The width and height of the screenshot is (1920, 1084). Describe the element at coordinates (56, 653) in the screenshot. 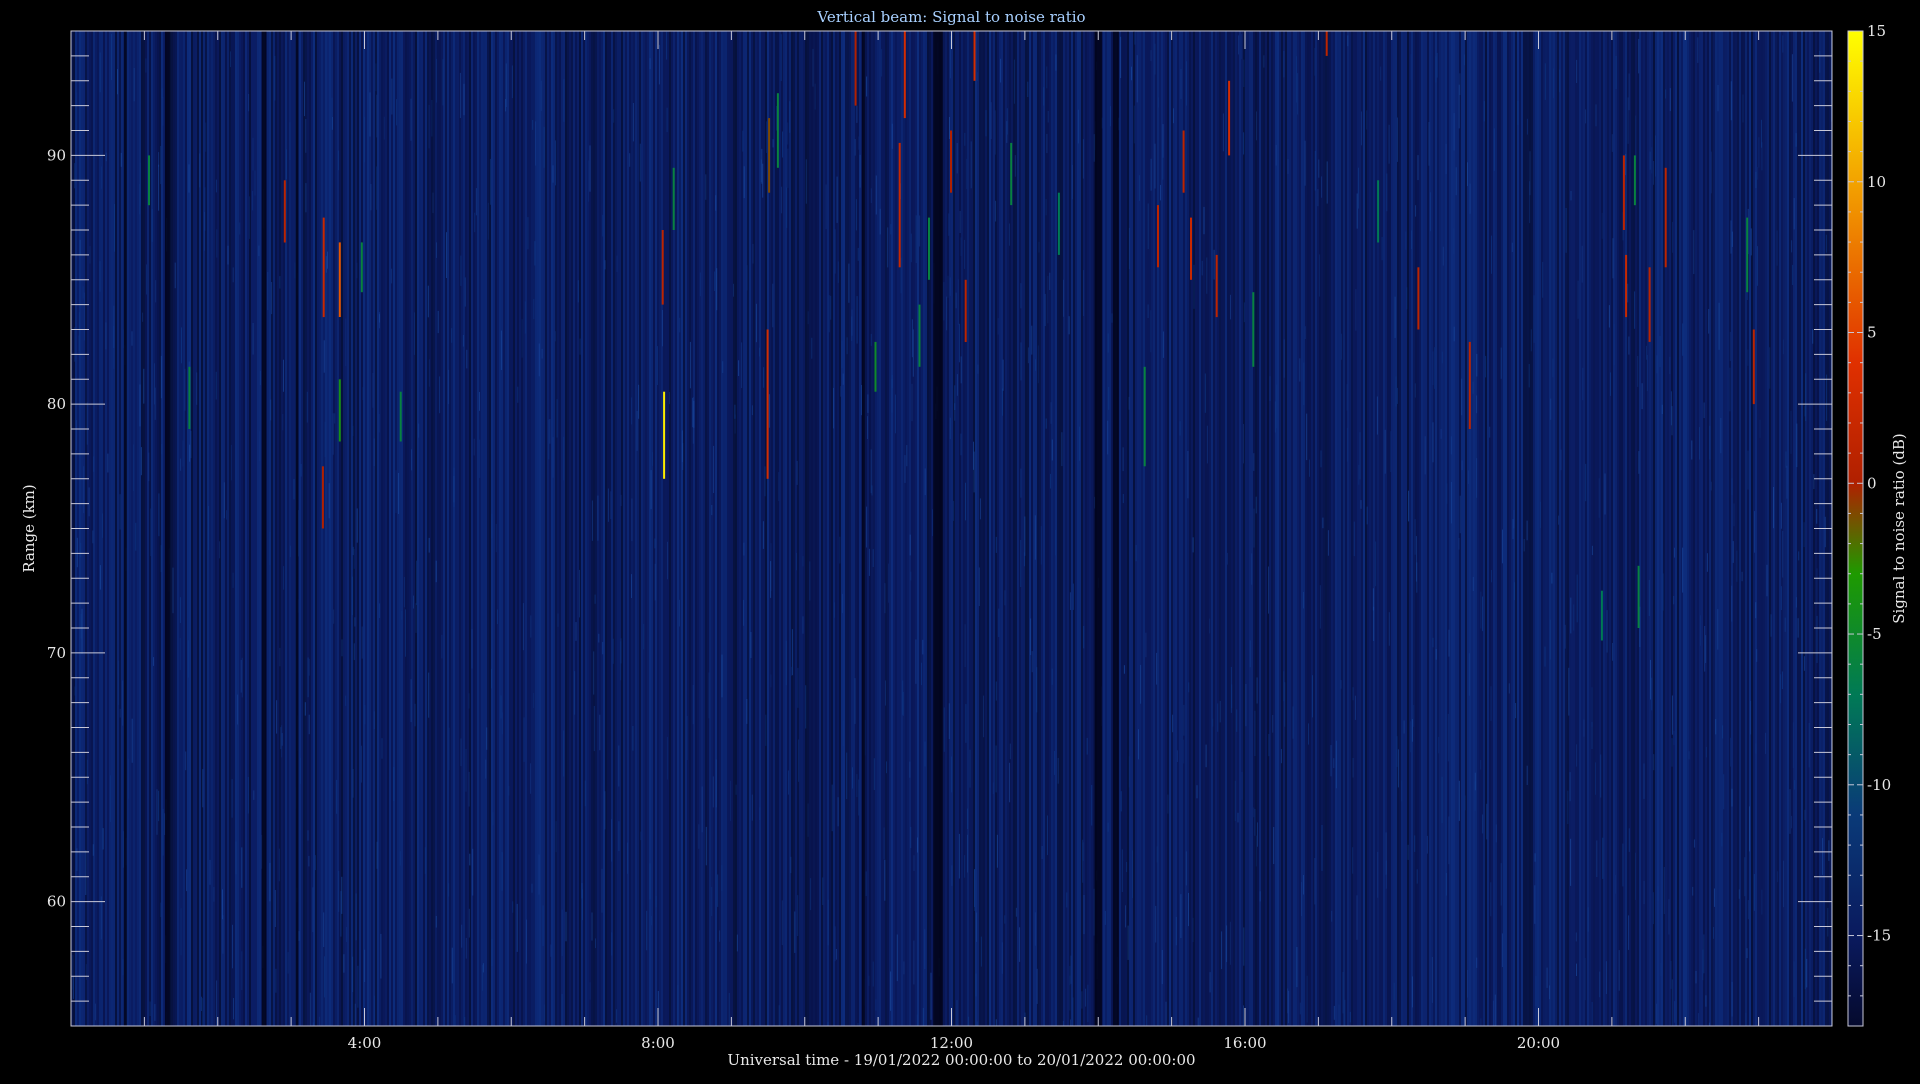

I see `y-tick-label: 70` at that location.